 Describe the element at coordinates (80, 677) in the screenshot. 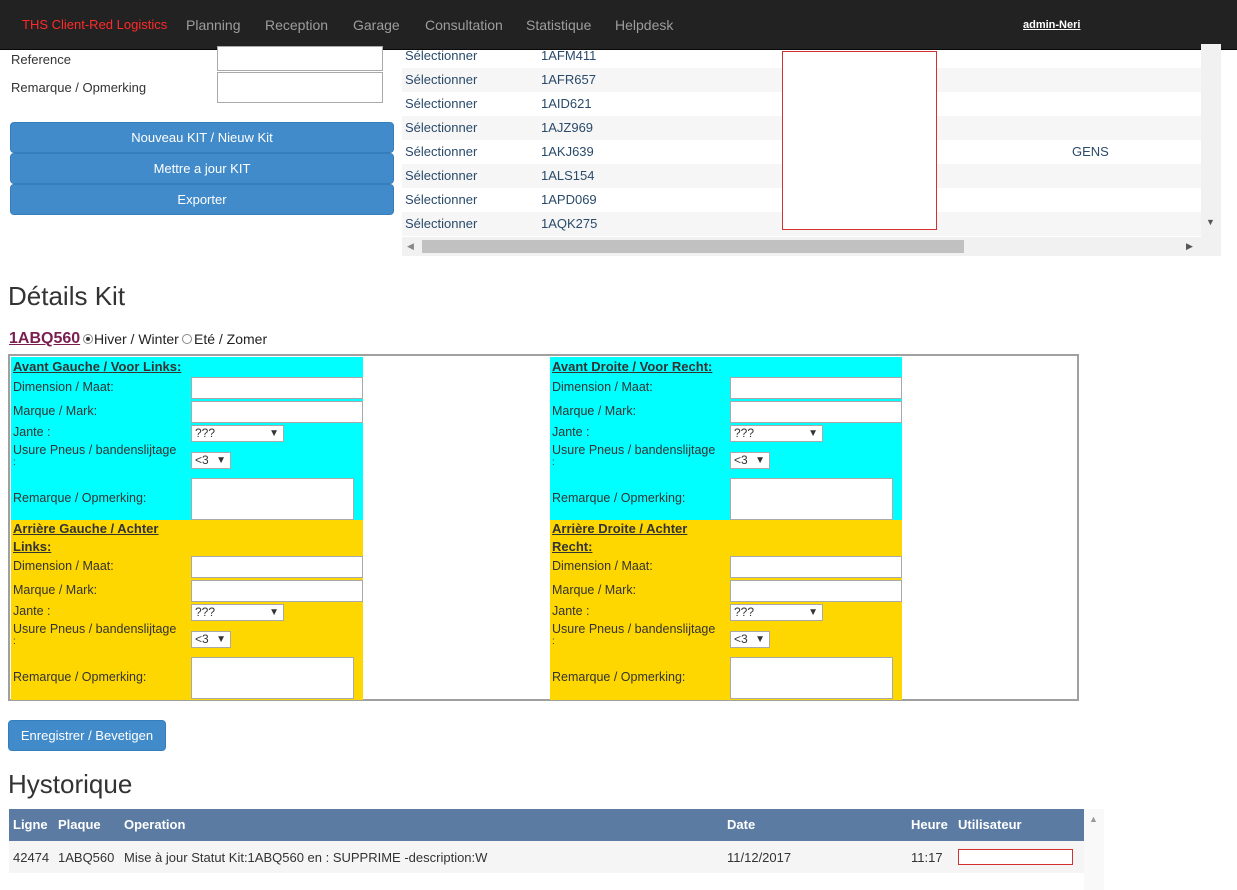

I see `remark-label: Remarque / Opmerking:` at that location.